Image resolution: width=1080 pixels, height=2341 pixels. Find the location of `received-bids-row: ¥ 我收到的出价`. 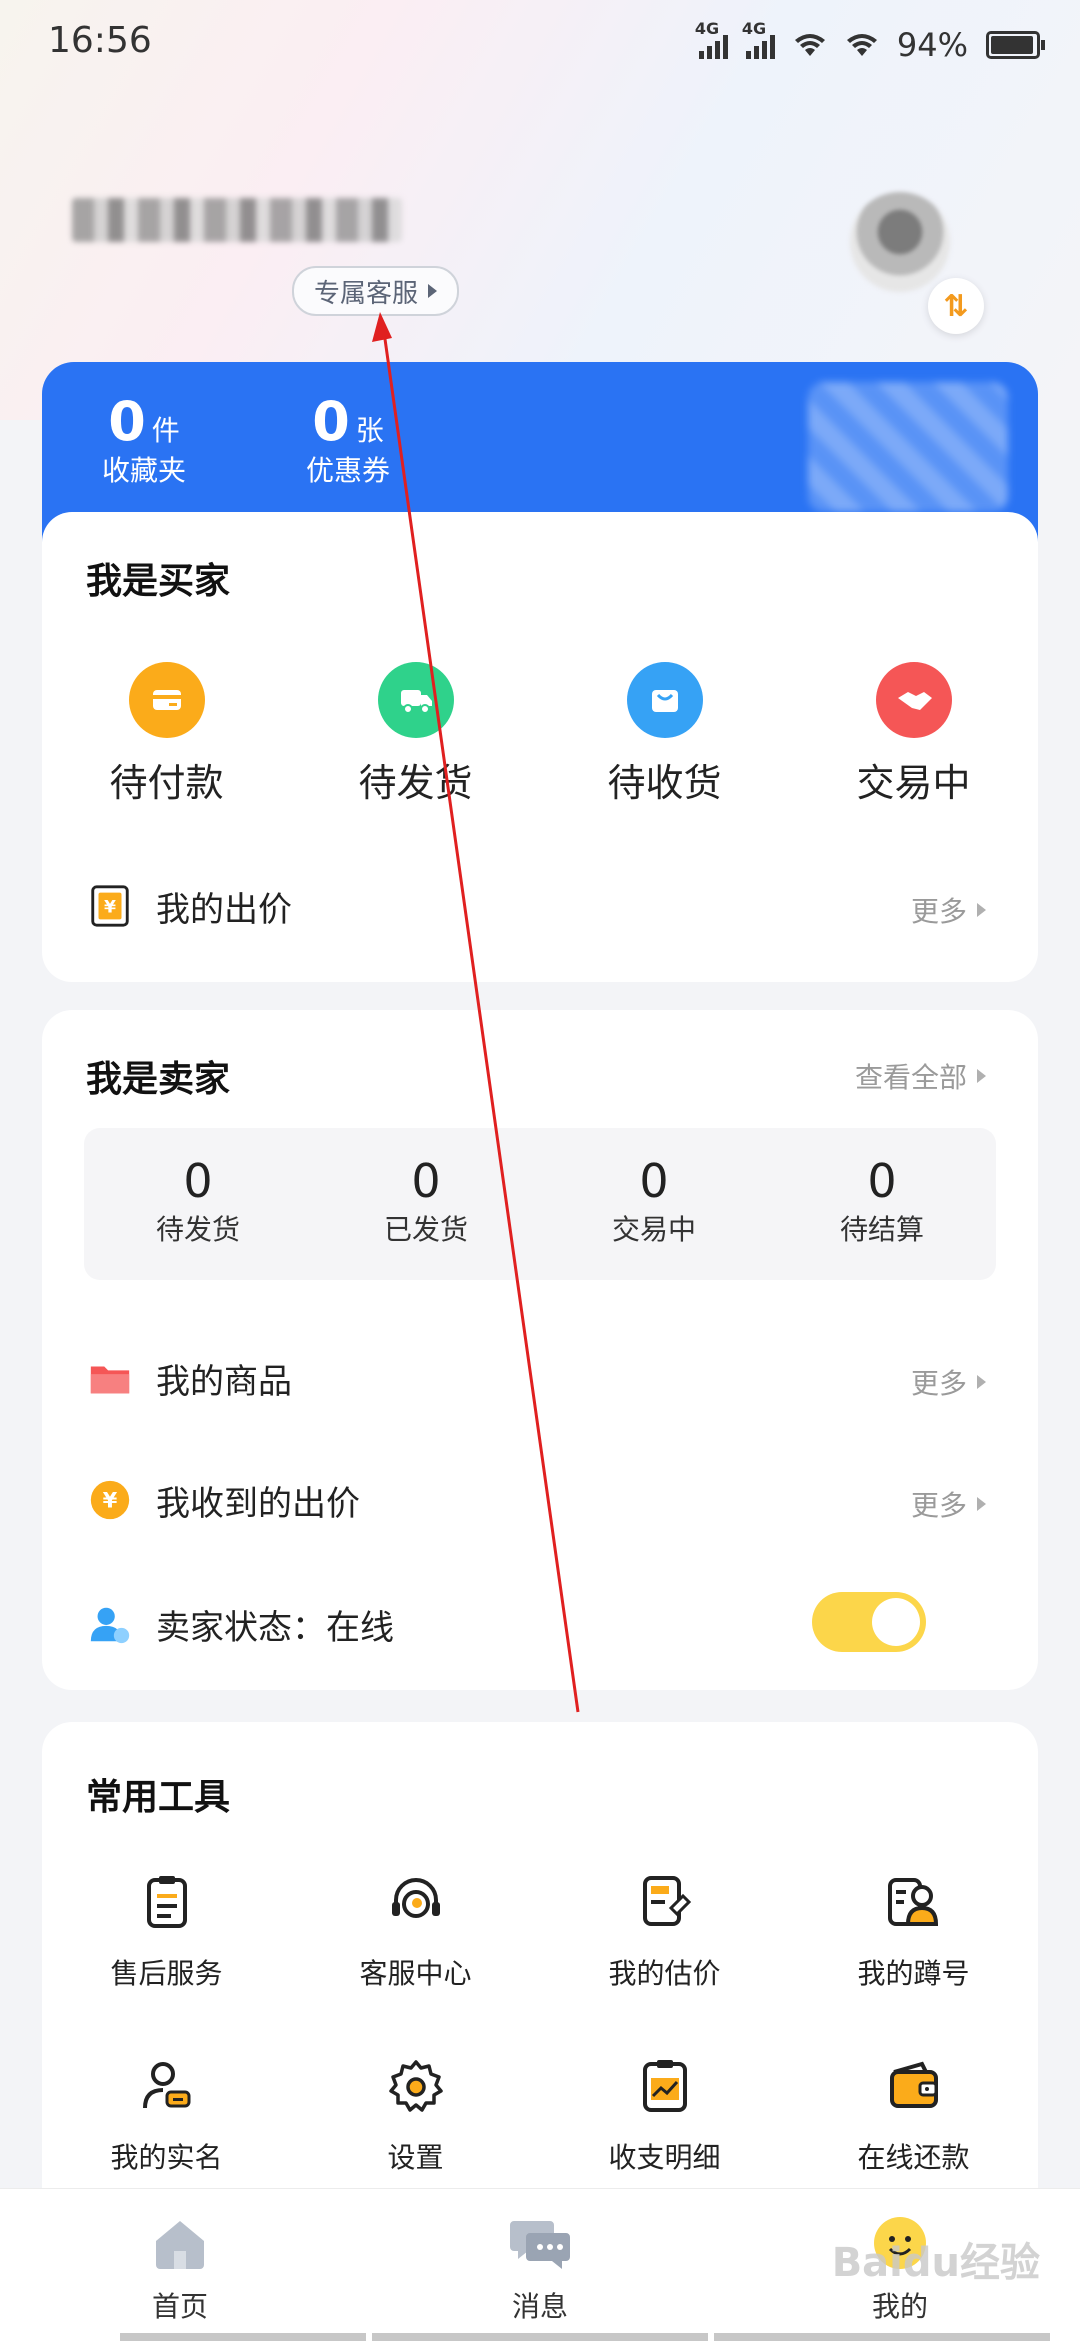

received-bids-row: ¥ 我收到的出价 is located at coordinates (536, 1500).